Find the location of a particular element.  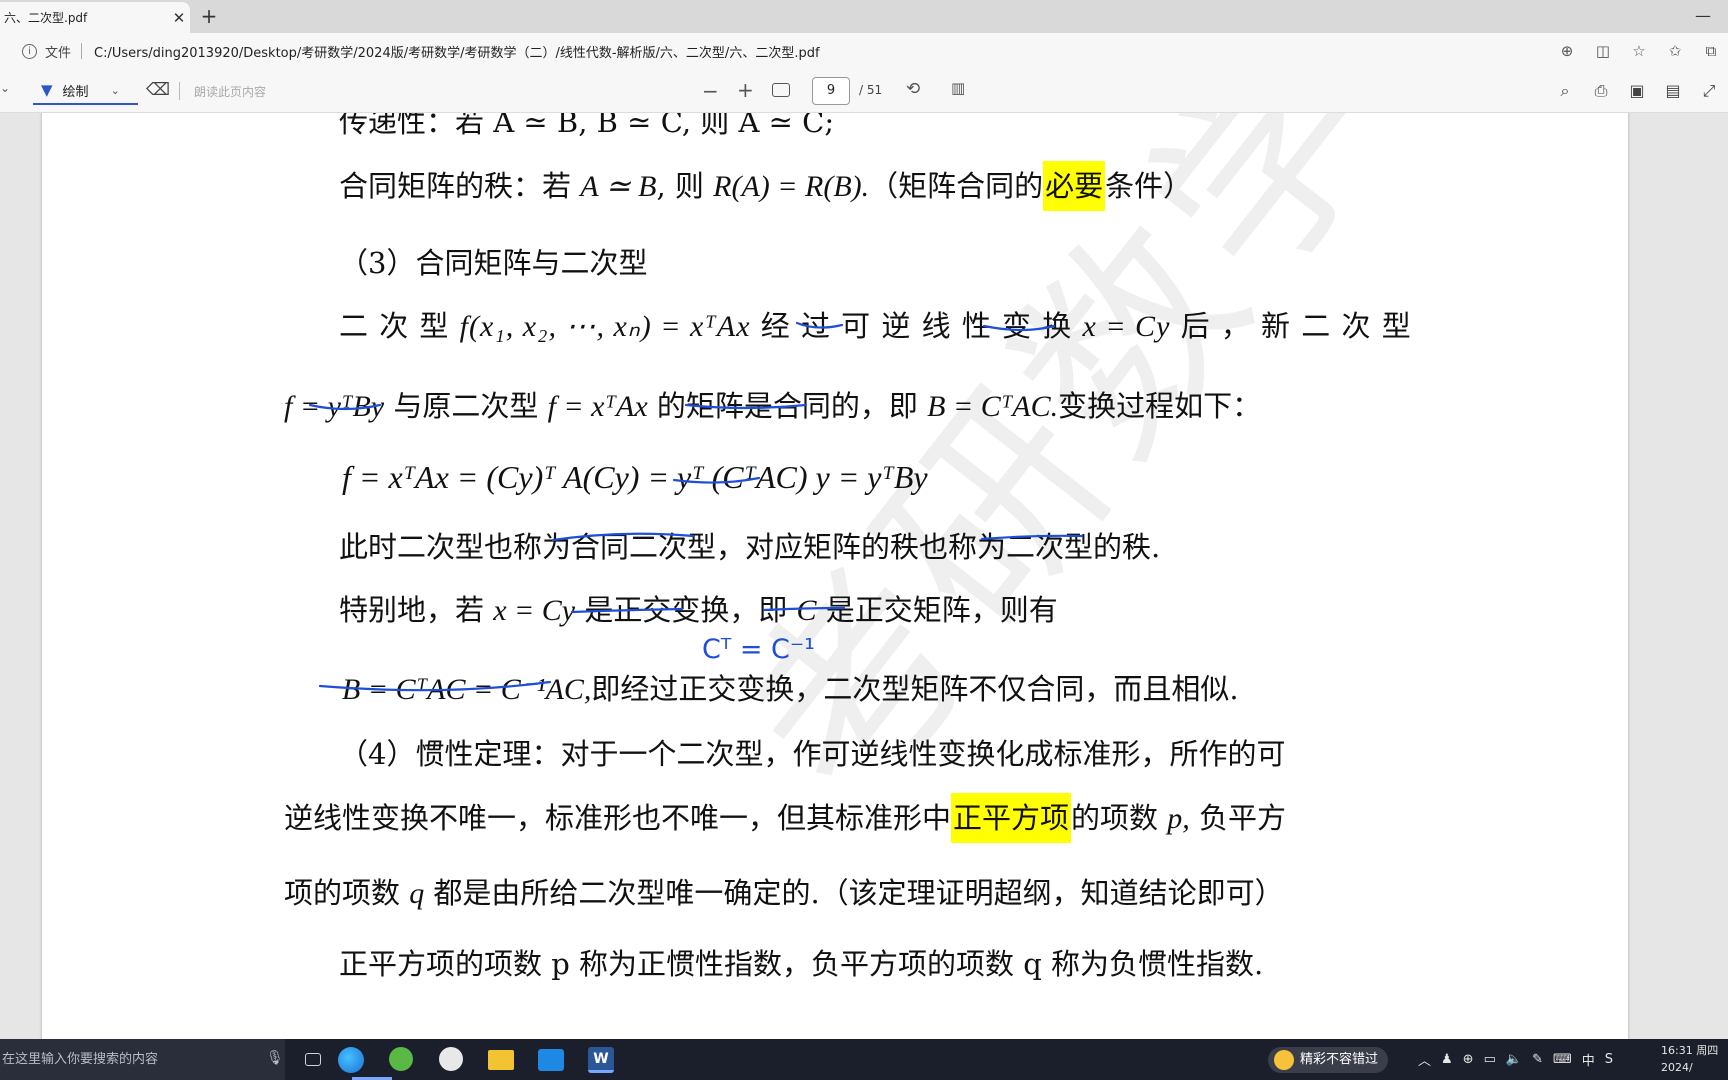

close-tab-icon: ✕ is located at coordinates (179, 18).